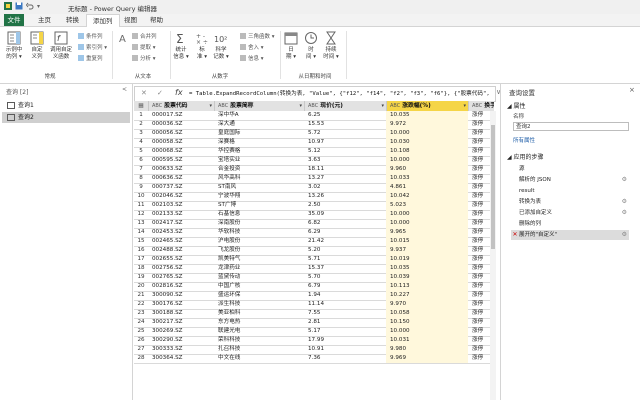  Describe the element at coordinates (345, 196) in the screenshot. I see `table-cell: 13.26` at that location.